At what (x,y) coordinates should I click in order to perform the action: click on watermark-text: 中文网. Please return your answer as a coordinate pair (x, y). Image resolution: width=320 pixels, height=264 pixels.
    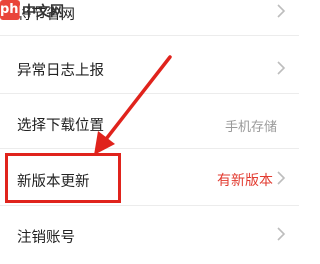
    Looking at the image, I should click on (43, 12).